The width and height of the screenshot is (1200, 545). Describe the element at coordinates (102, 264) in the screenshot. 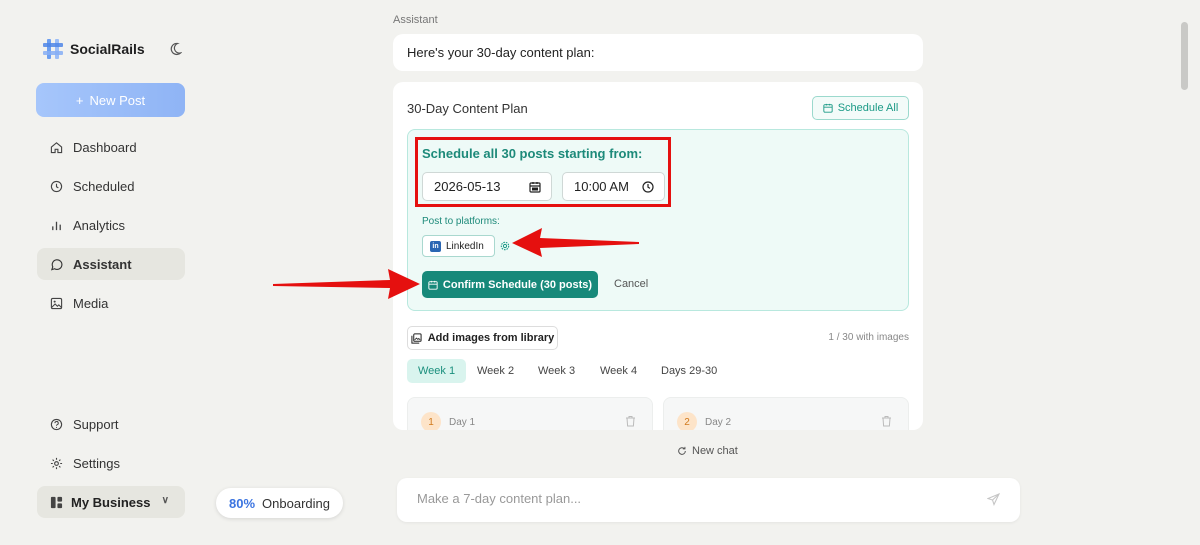

I see `sidebar-item-label: Assistant` at that location.